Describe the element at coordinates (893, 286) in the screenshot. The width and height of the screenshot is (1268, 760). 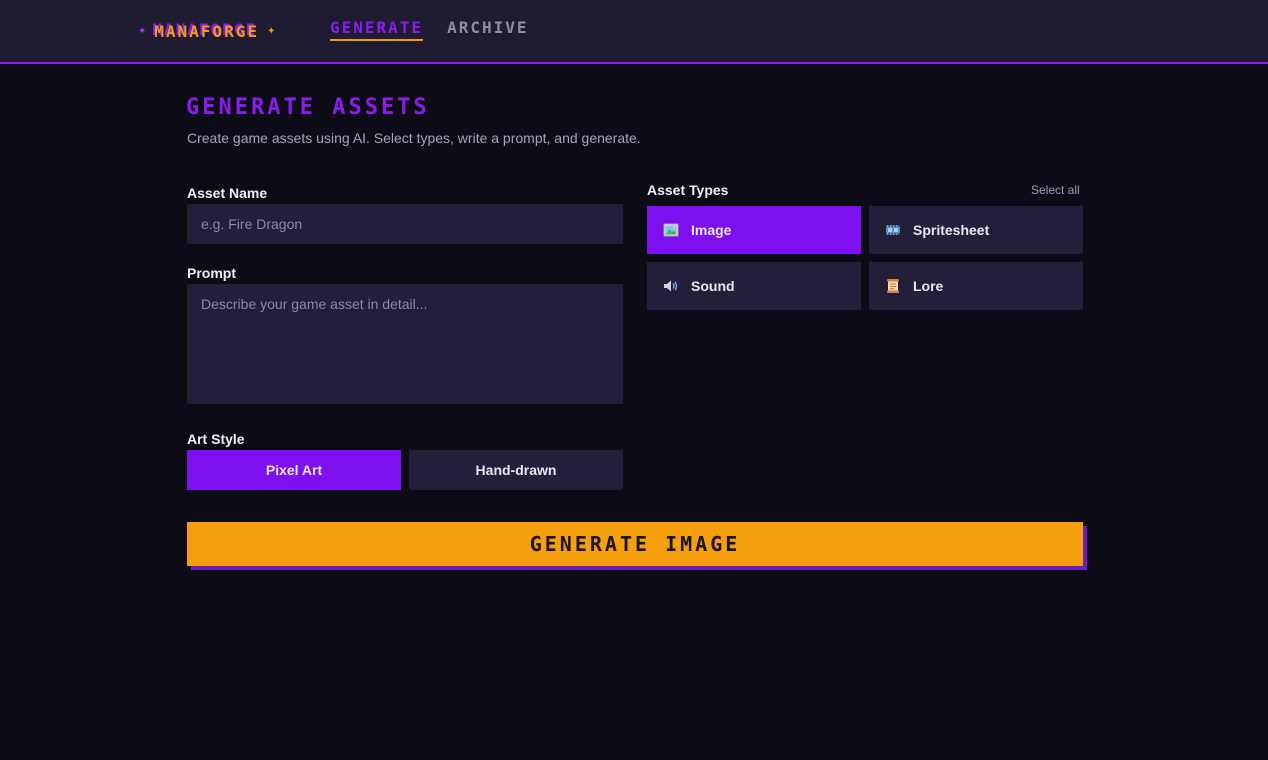
I see `scroll-icon` at that location.